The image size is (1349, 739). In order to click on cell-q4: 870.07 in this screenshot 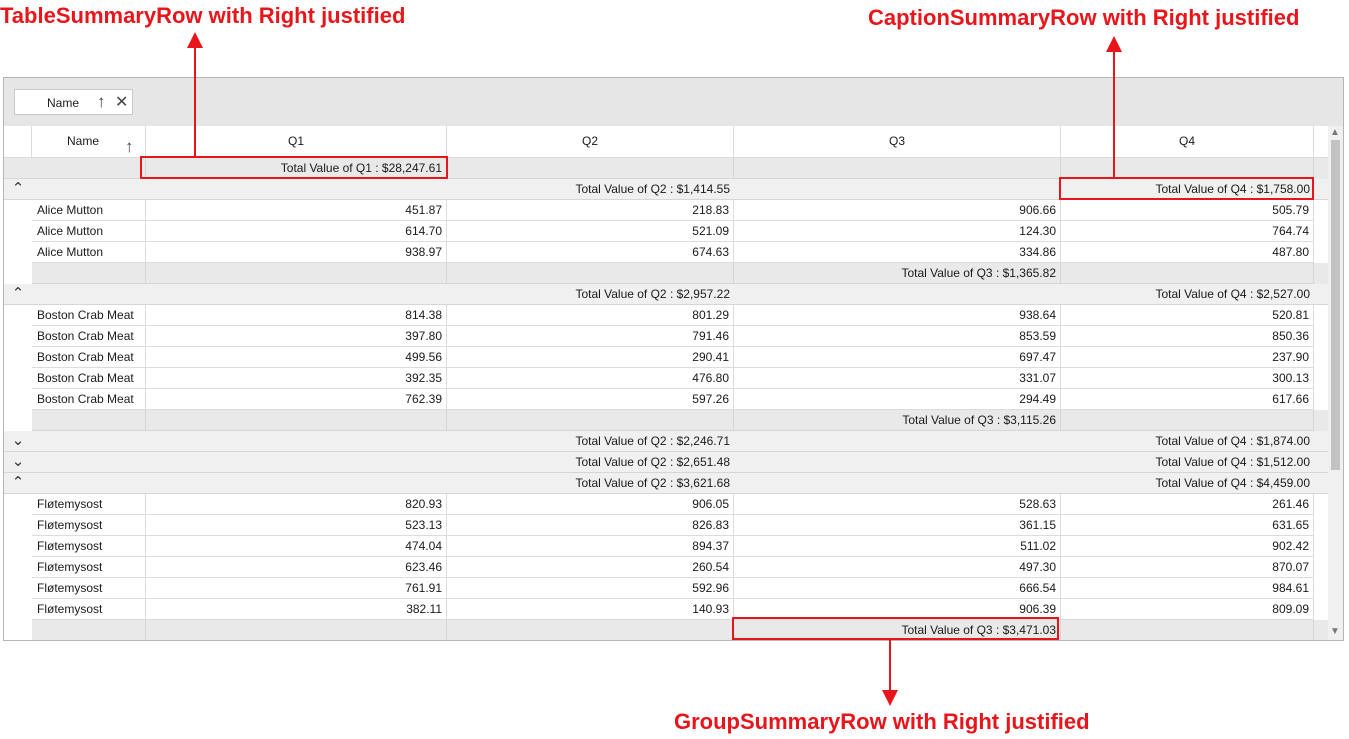, I will do `click(1187, 567)`.